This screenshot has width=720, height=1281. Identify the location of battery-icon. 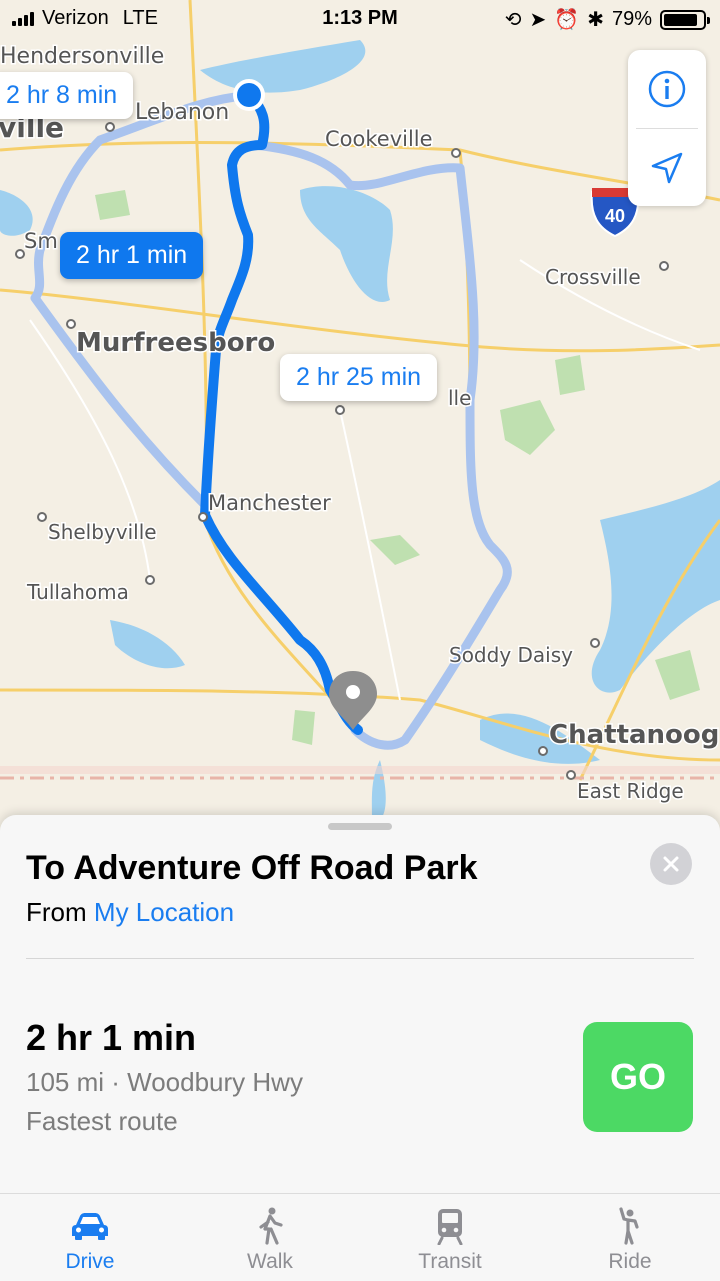
(685, 19).